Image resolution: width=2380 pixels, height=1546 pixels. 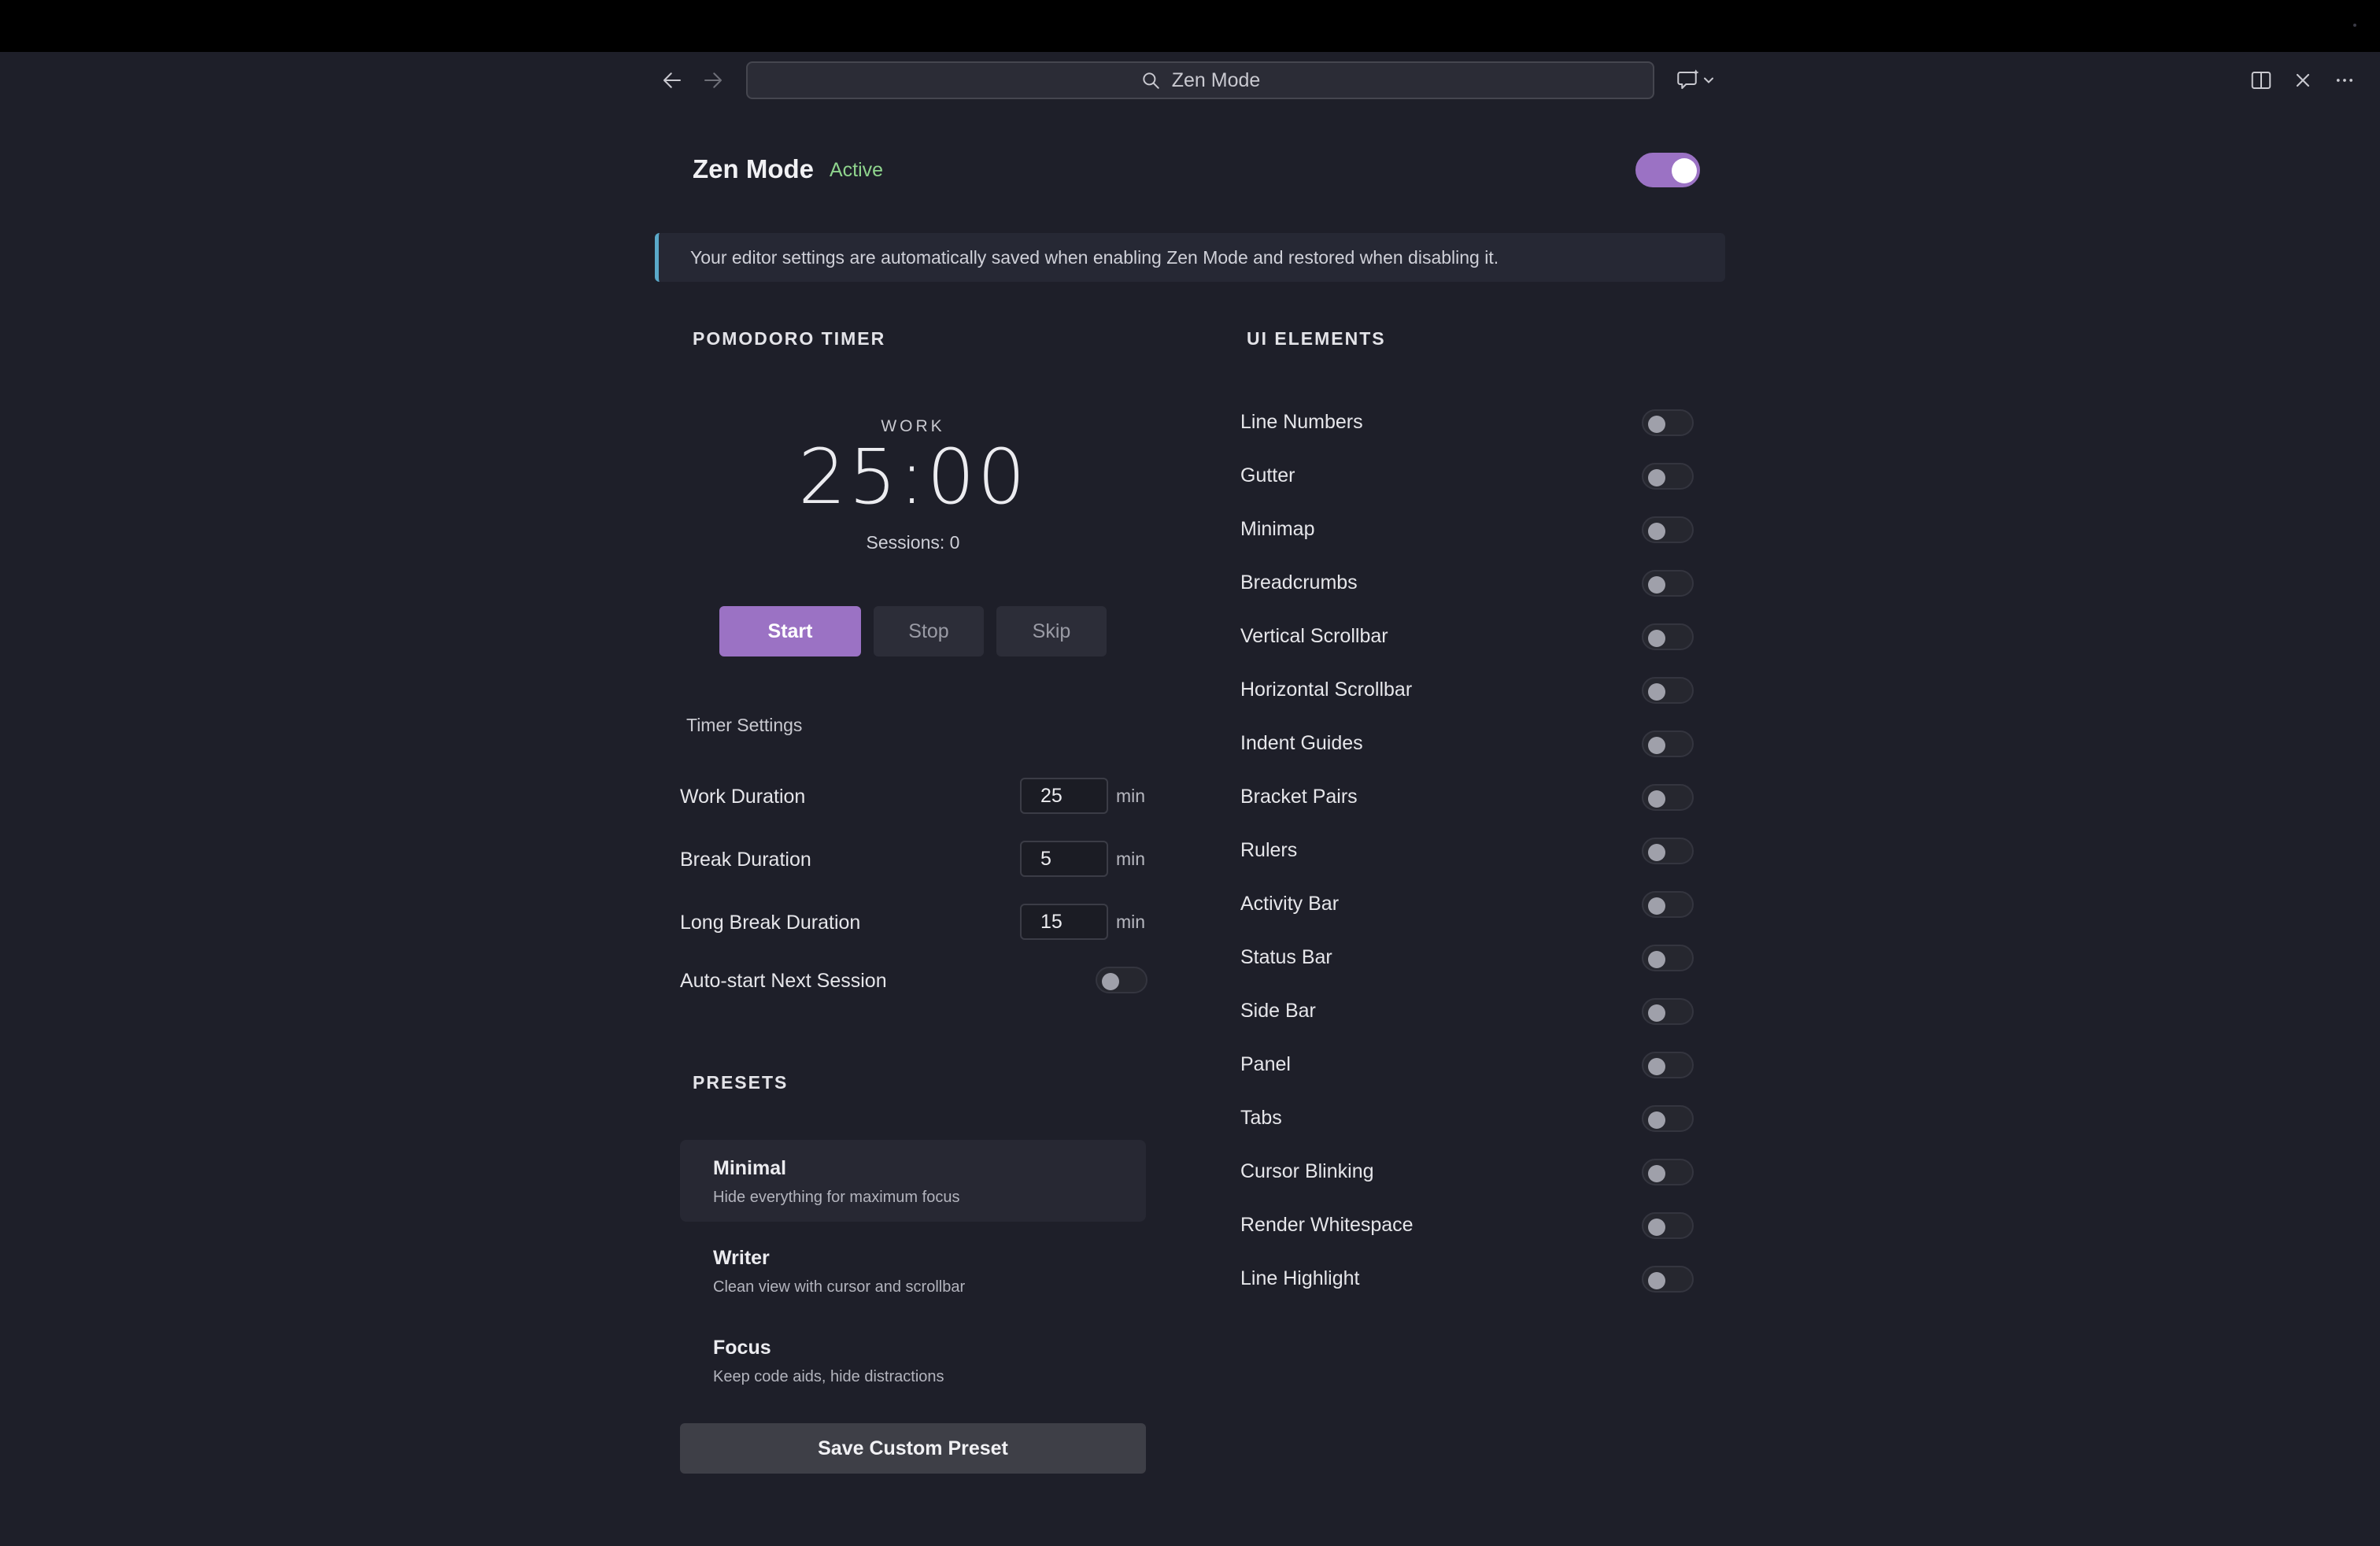 I want to click on forward-button, so click(x=713, y=80).